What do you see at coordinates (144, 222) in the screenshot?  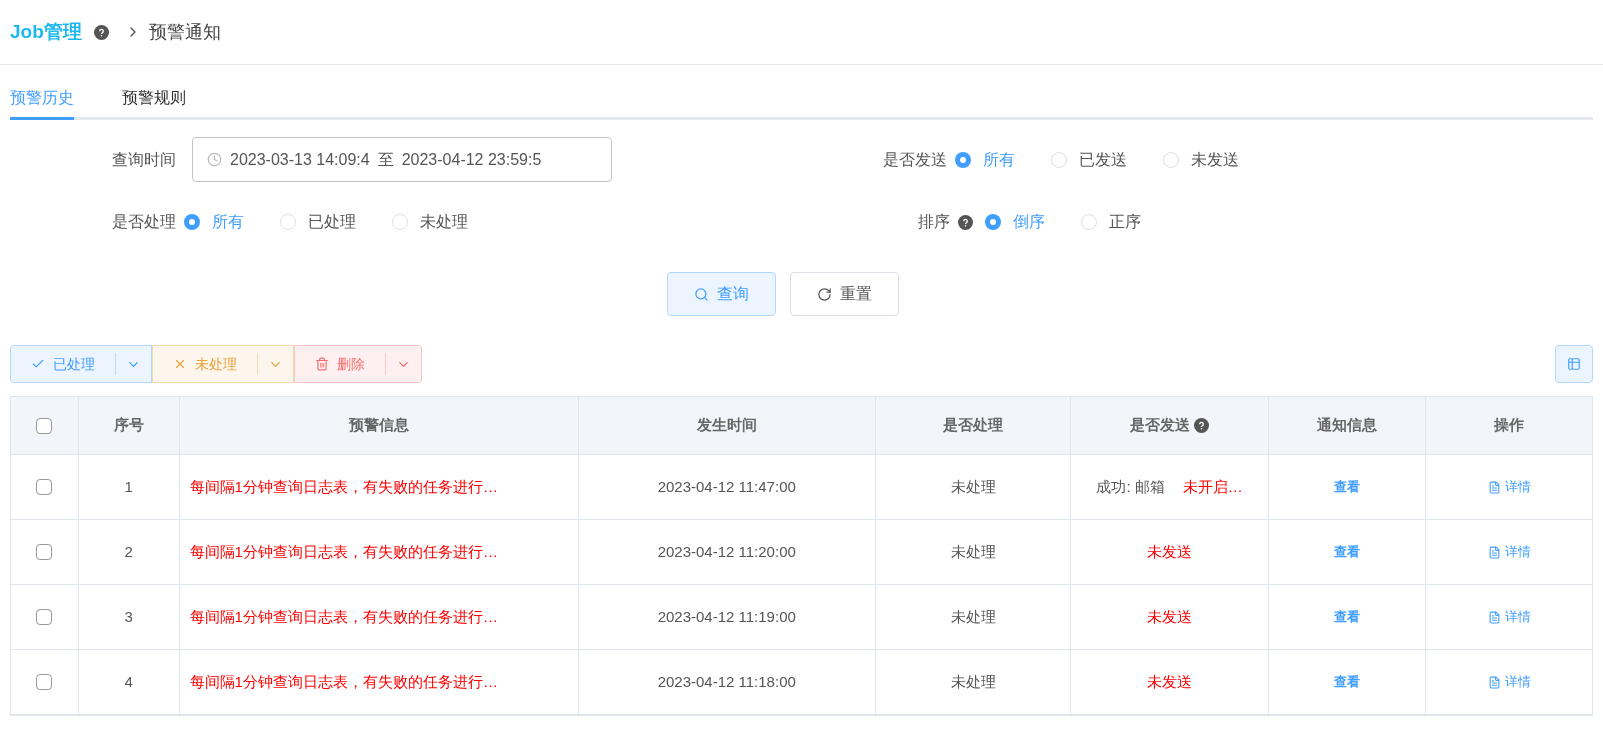 I see `filter-label: 是否处理` at bounding box center [144, 222].